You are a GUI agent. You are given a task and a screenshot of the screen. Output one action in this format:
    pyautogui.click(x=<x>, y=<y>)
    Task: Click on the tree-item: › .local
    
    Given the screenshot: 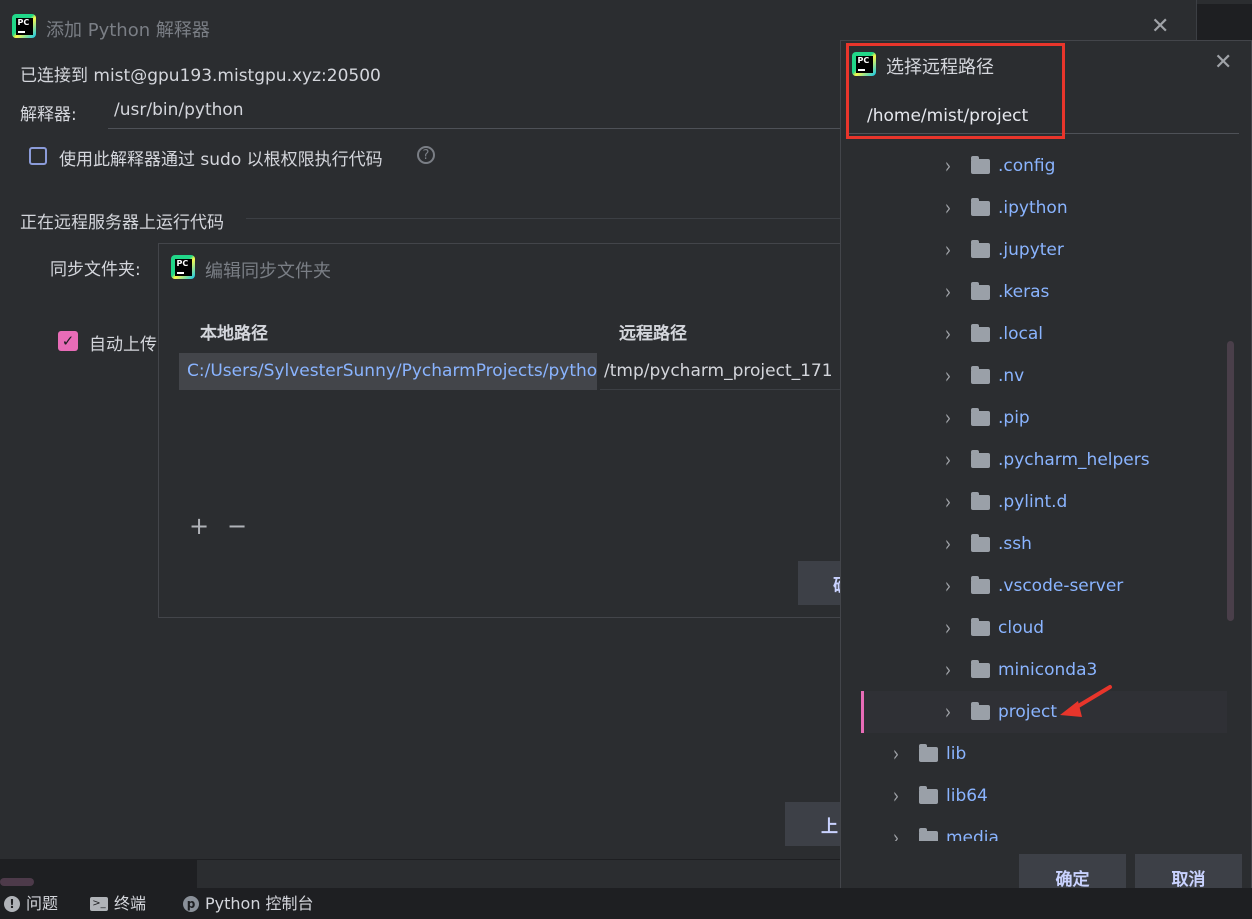 What is the action you would take?
    pyautogui.click(x=994, y=334)
    